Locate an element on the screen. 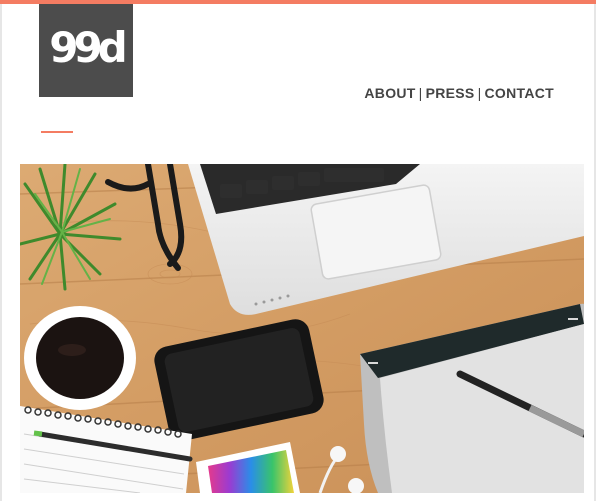  accent-divider is located at coordinates (57, 132).